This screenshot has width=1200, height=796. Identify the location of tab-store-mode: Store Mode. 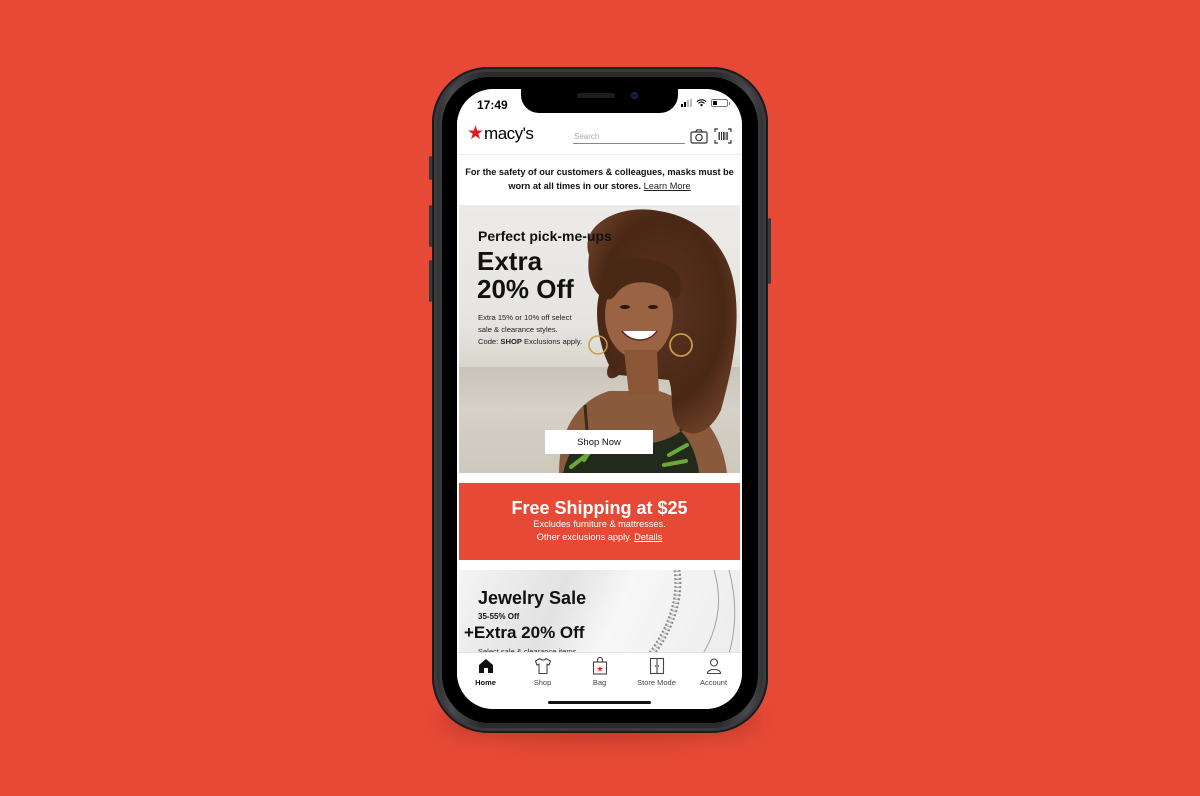
(656, 672).